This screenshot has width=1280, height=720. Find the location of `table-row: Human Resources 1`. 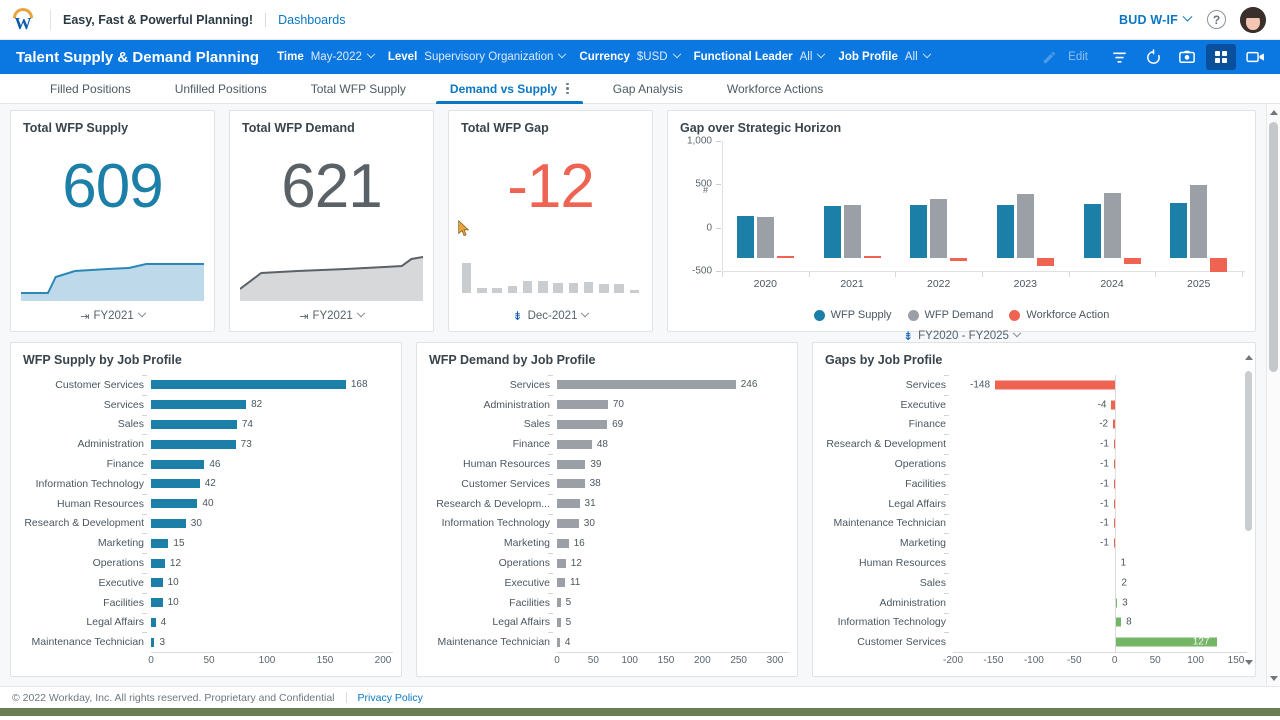

table-row: Human Resources 1 is located at coordinates (1034, 563).